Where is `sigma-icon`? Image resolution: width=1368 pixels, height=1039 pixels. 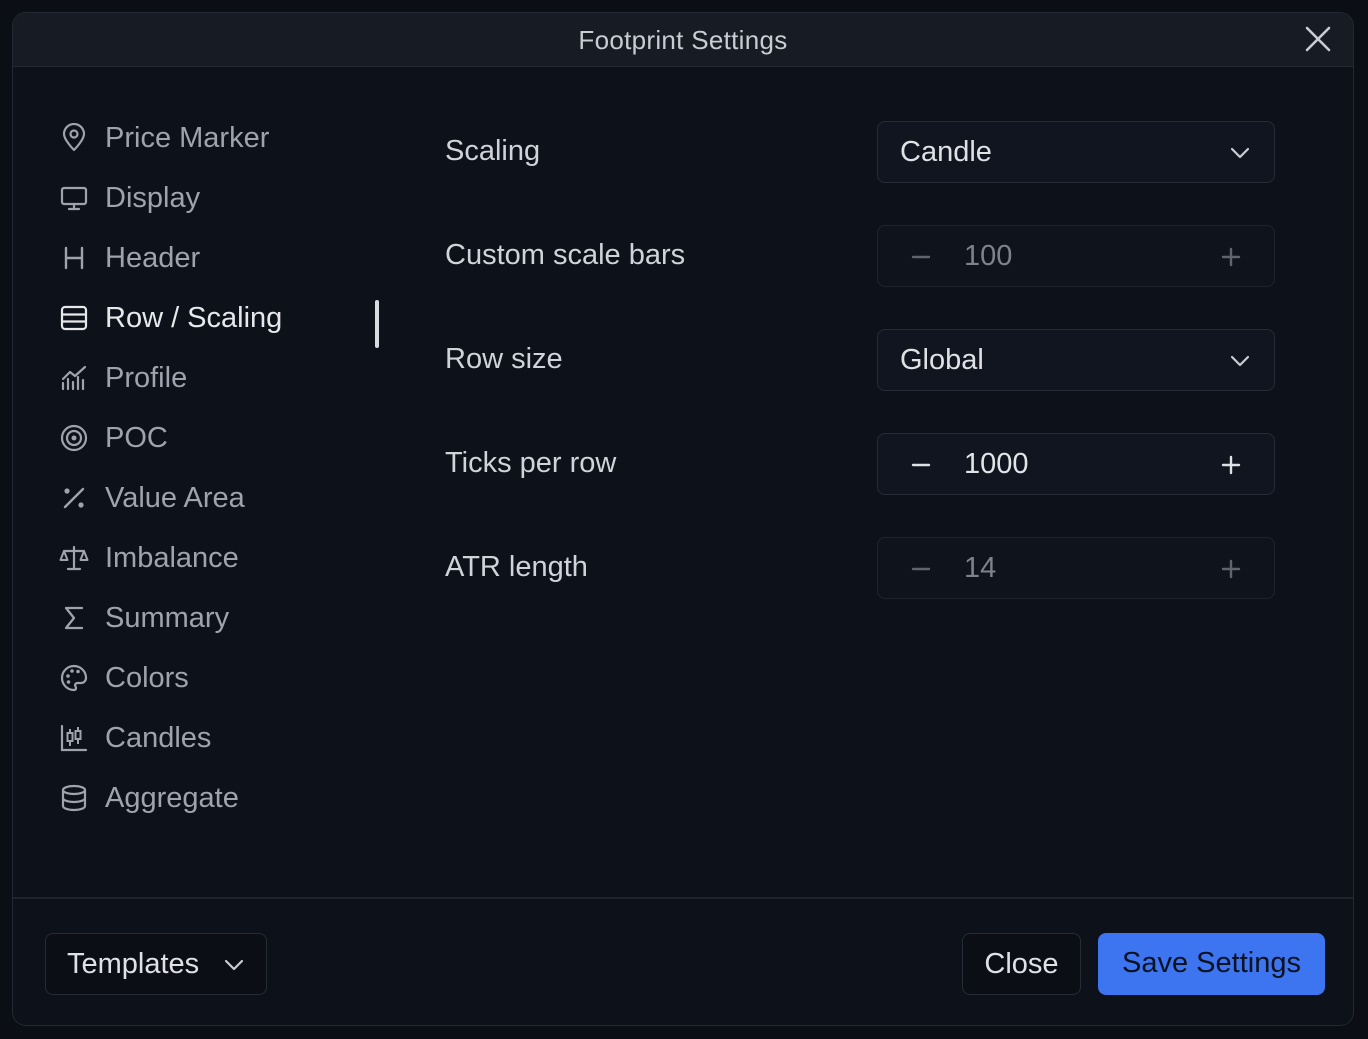
sigma-icon is located at coordinates (74, 618).